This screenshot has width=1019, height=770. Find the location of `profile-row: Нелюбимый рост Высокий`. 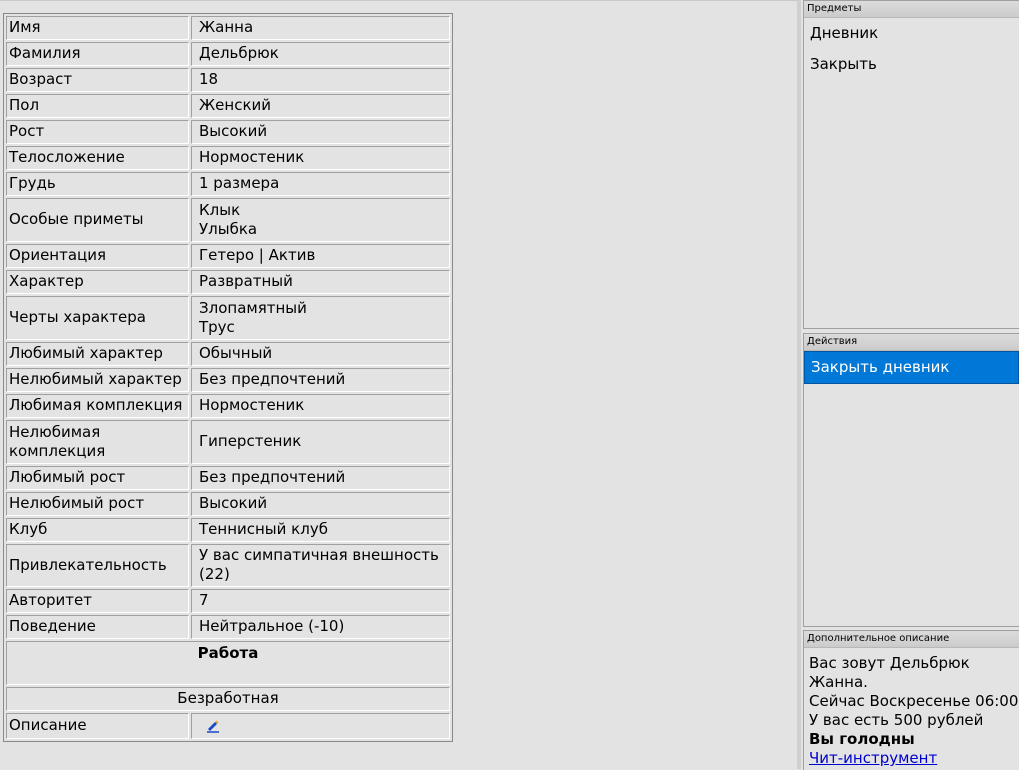

profile-row: Нелюбимый рост Высокий is located at coordinates (228, 504).